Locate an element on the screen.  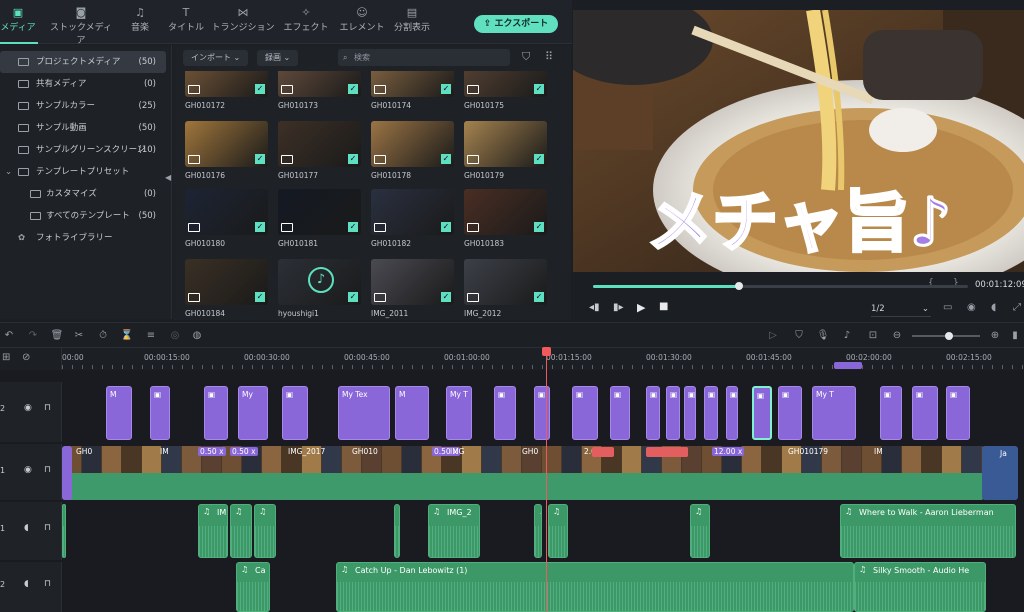
zoom-select: 1/2 ⌄ is located at coordinates (901, 309).